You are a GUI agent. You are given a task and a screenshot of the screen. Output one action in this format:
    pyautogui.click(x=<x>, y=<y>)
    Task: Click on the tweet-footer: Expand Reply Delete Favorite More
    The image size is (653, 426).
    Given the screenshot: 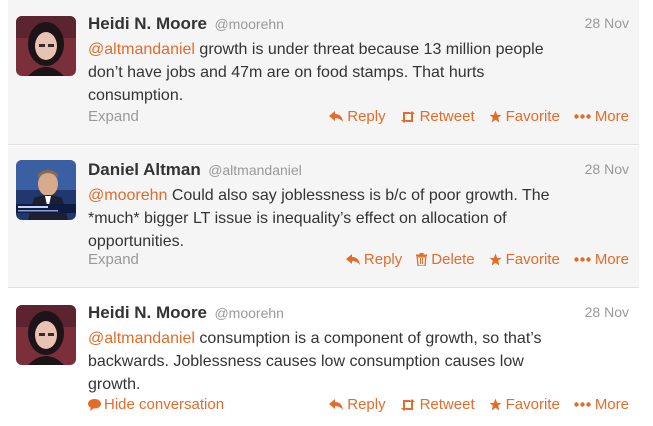 What is the action you would take?
    pyautogui.click(x=358, y=261)
    